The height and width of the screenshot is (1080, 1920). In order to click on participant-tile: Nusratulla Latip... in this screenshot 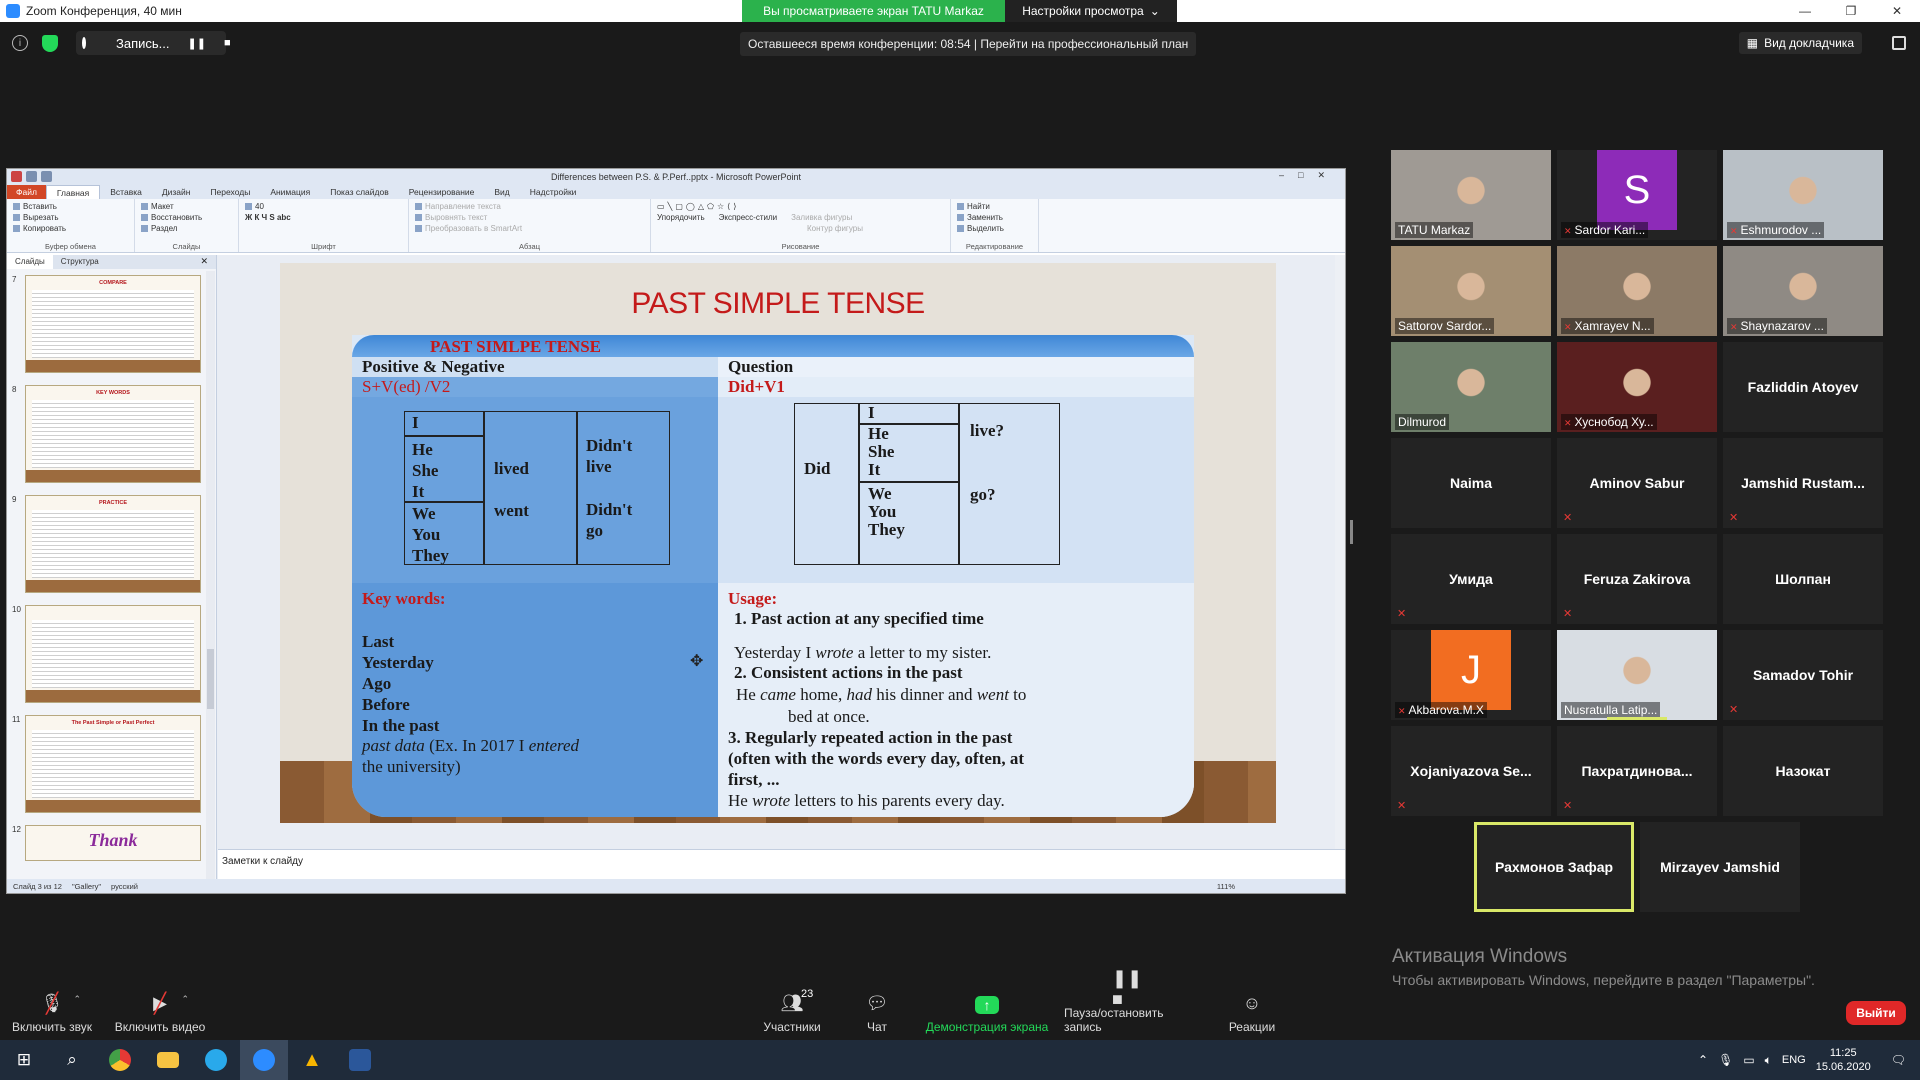, I will do `click(1637, 675)`.